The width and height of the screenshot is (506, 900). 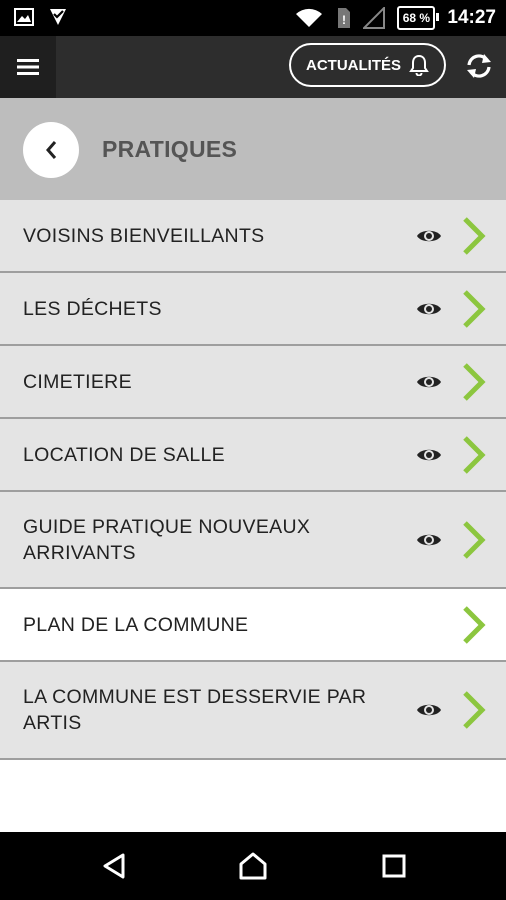 What do you see at coordinates (309, 17) in the screenshot?
I see `wifi-icon` at bounding box center [309, 17].